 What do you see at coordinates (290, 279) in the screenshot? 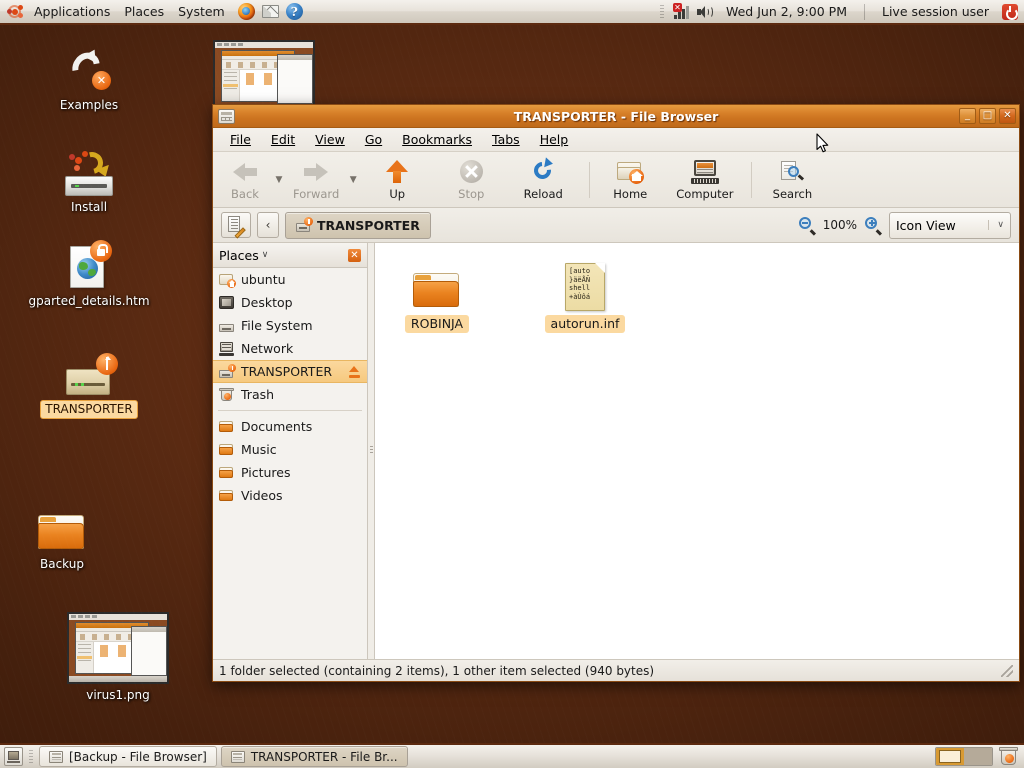
I see `sidebar-item-ubuntu: ubuntu` at bounding box center [290, 279].